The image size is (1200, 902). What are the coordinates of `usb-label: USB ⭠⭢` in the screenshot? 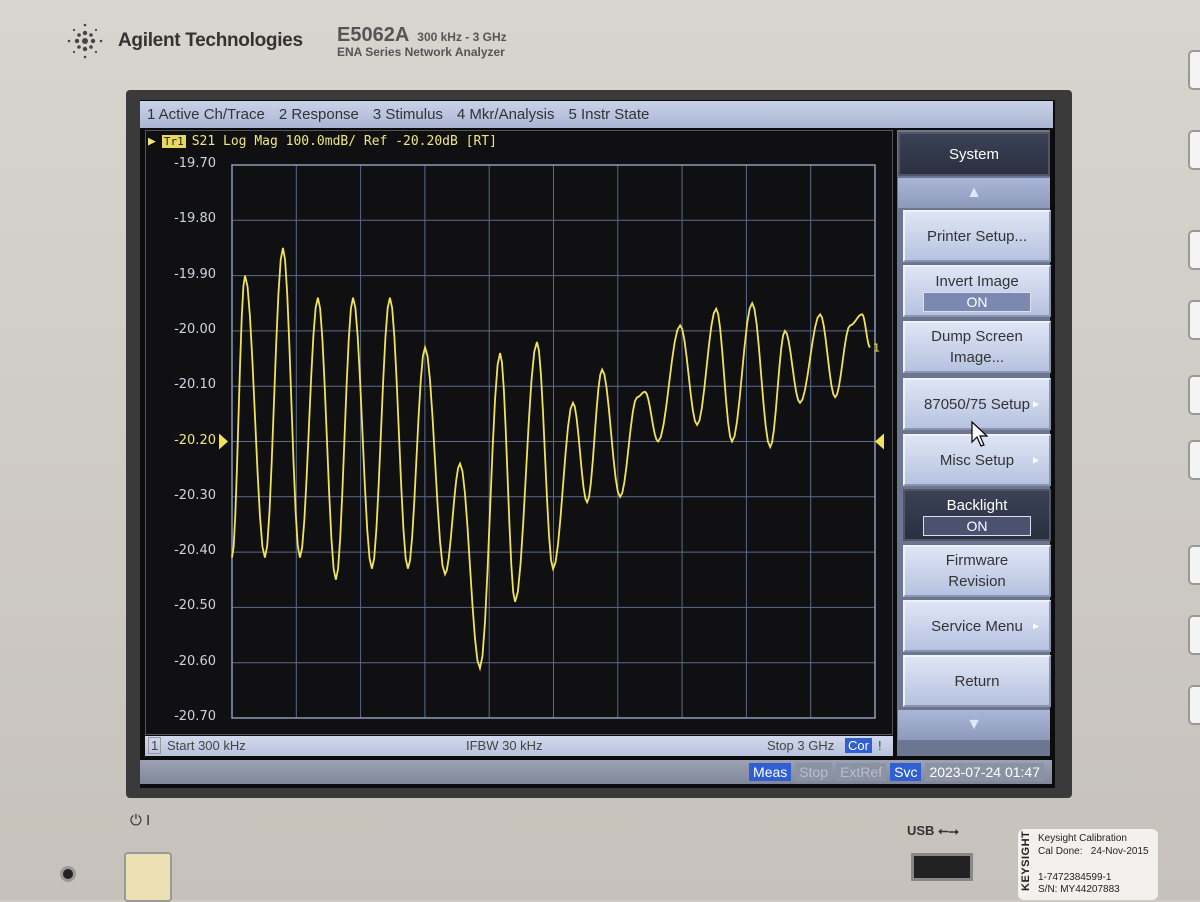 It's located at (933, 831).